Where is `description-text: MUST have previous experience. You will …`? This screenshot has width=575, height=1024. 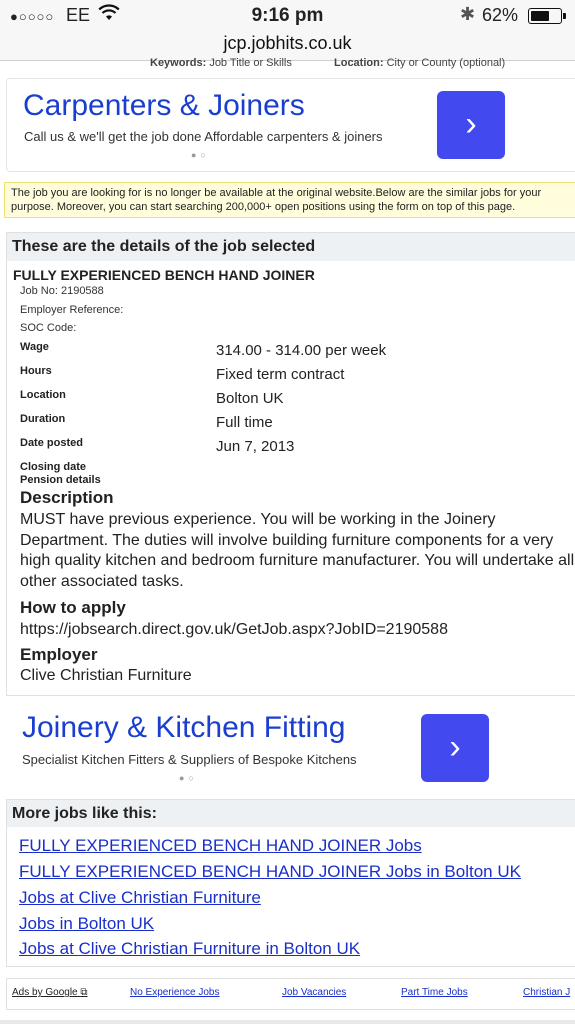
description-text: MUST have previous experience. You will … is located at coordinates (297, 550).